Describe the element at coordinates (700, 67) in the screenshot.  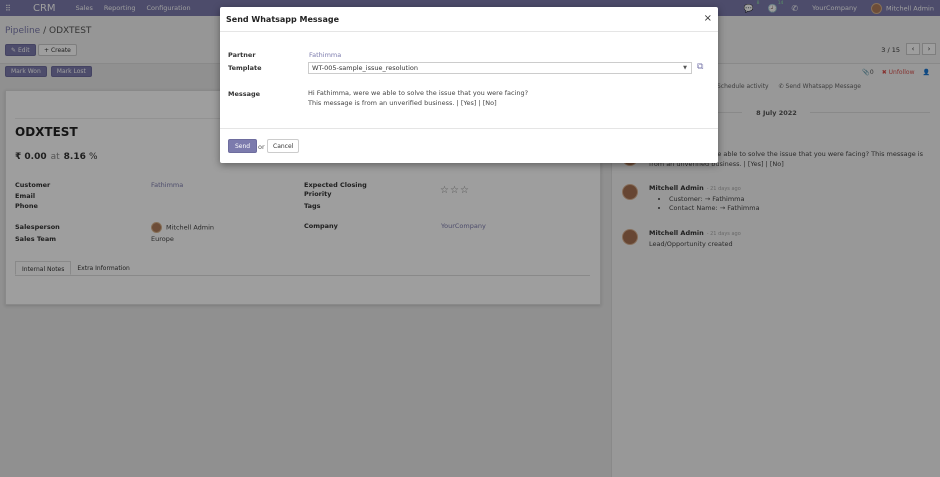
I see `external-link-icon: ⧉` at that location.